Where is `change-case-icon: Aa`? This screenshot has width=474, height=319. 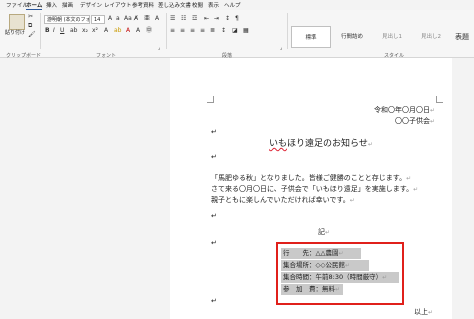 change-case-icon: Aa is located at coordinates (128, 19).